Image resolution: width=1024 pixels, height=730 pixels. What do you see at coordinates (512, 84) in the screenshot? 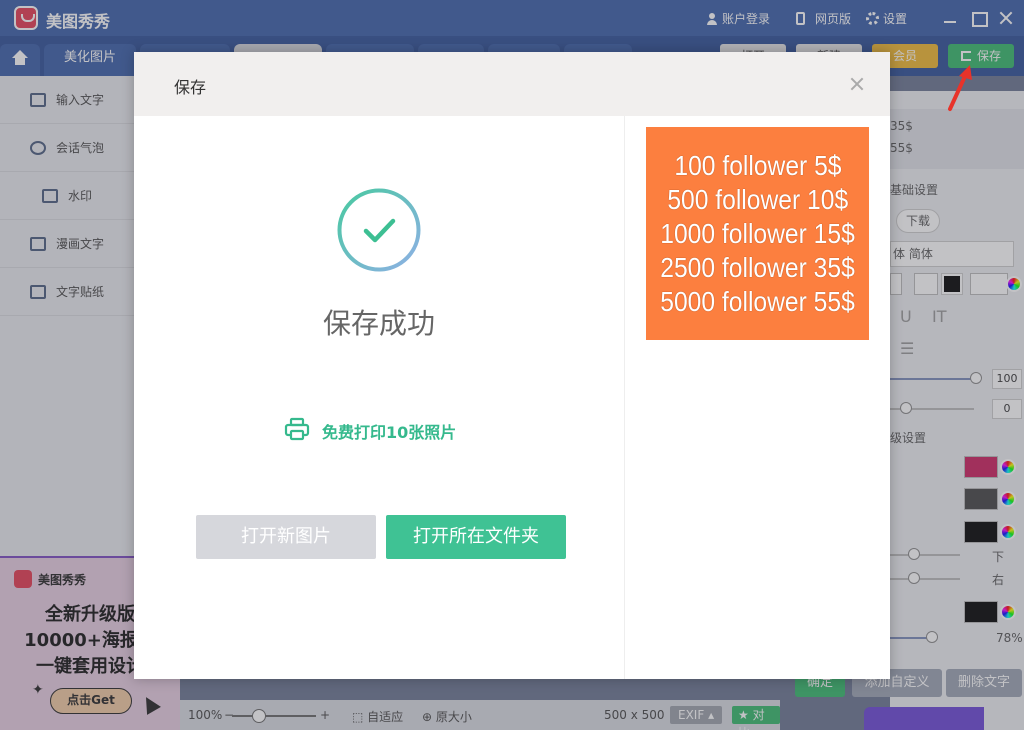
I see `dialog-header: 保存` at bounding box center [512, 84].